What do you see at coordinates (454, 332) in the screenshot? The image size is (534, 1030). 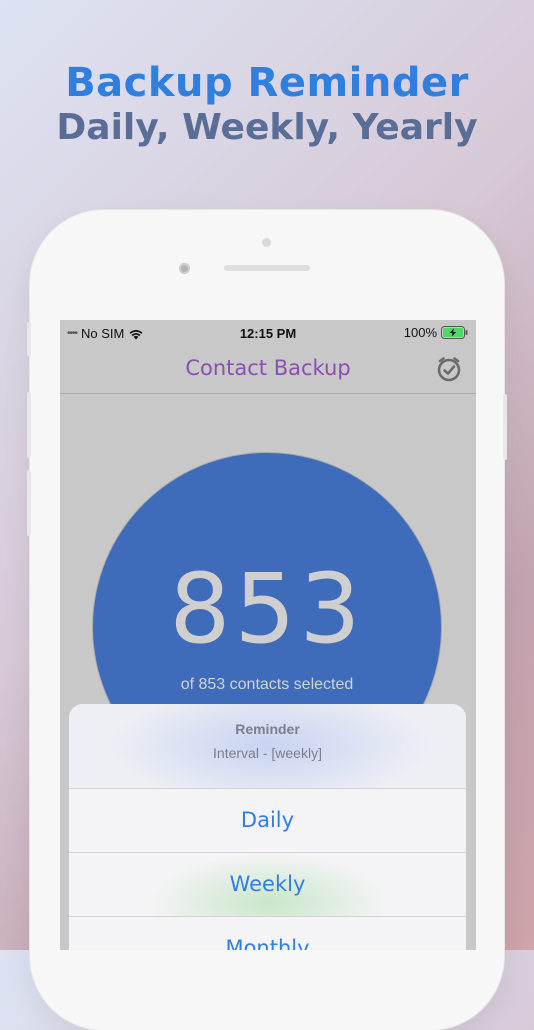 I see `battery-charging-icon` at bounding box center [454, 332].